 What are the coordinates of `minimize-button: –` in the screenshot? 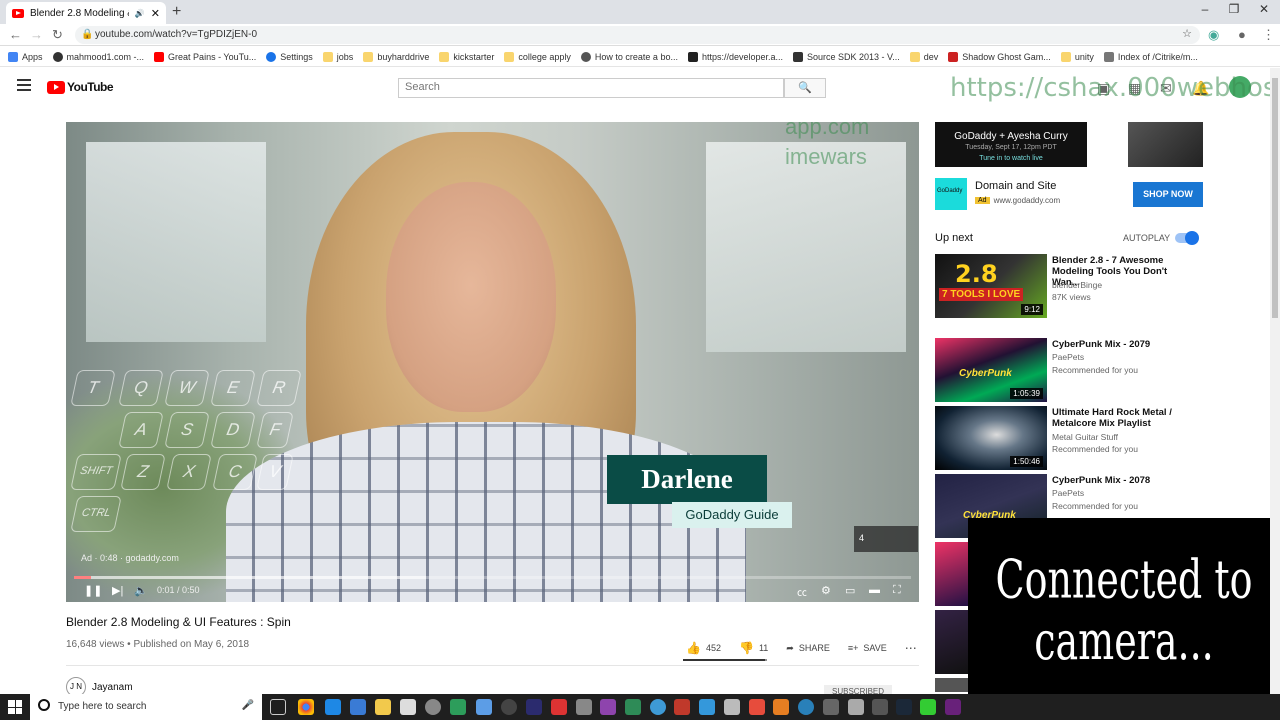 It's located at (1205, 9).